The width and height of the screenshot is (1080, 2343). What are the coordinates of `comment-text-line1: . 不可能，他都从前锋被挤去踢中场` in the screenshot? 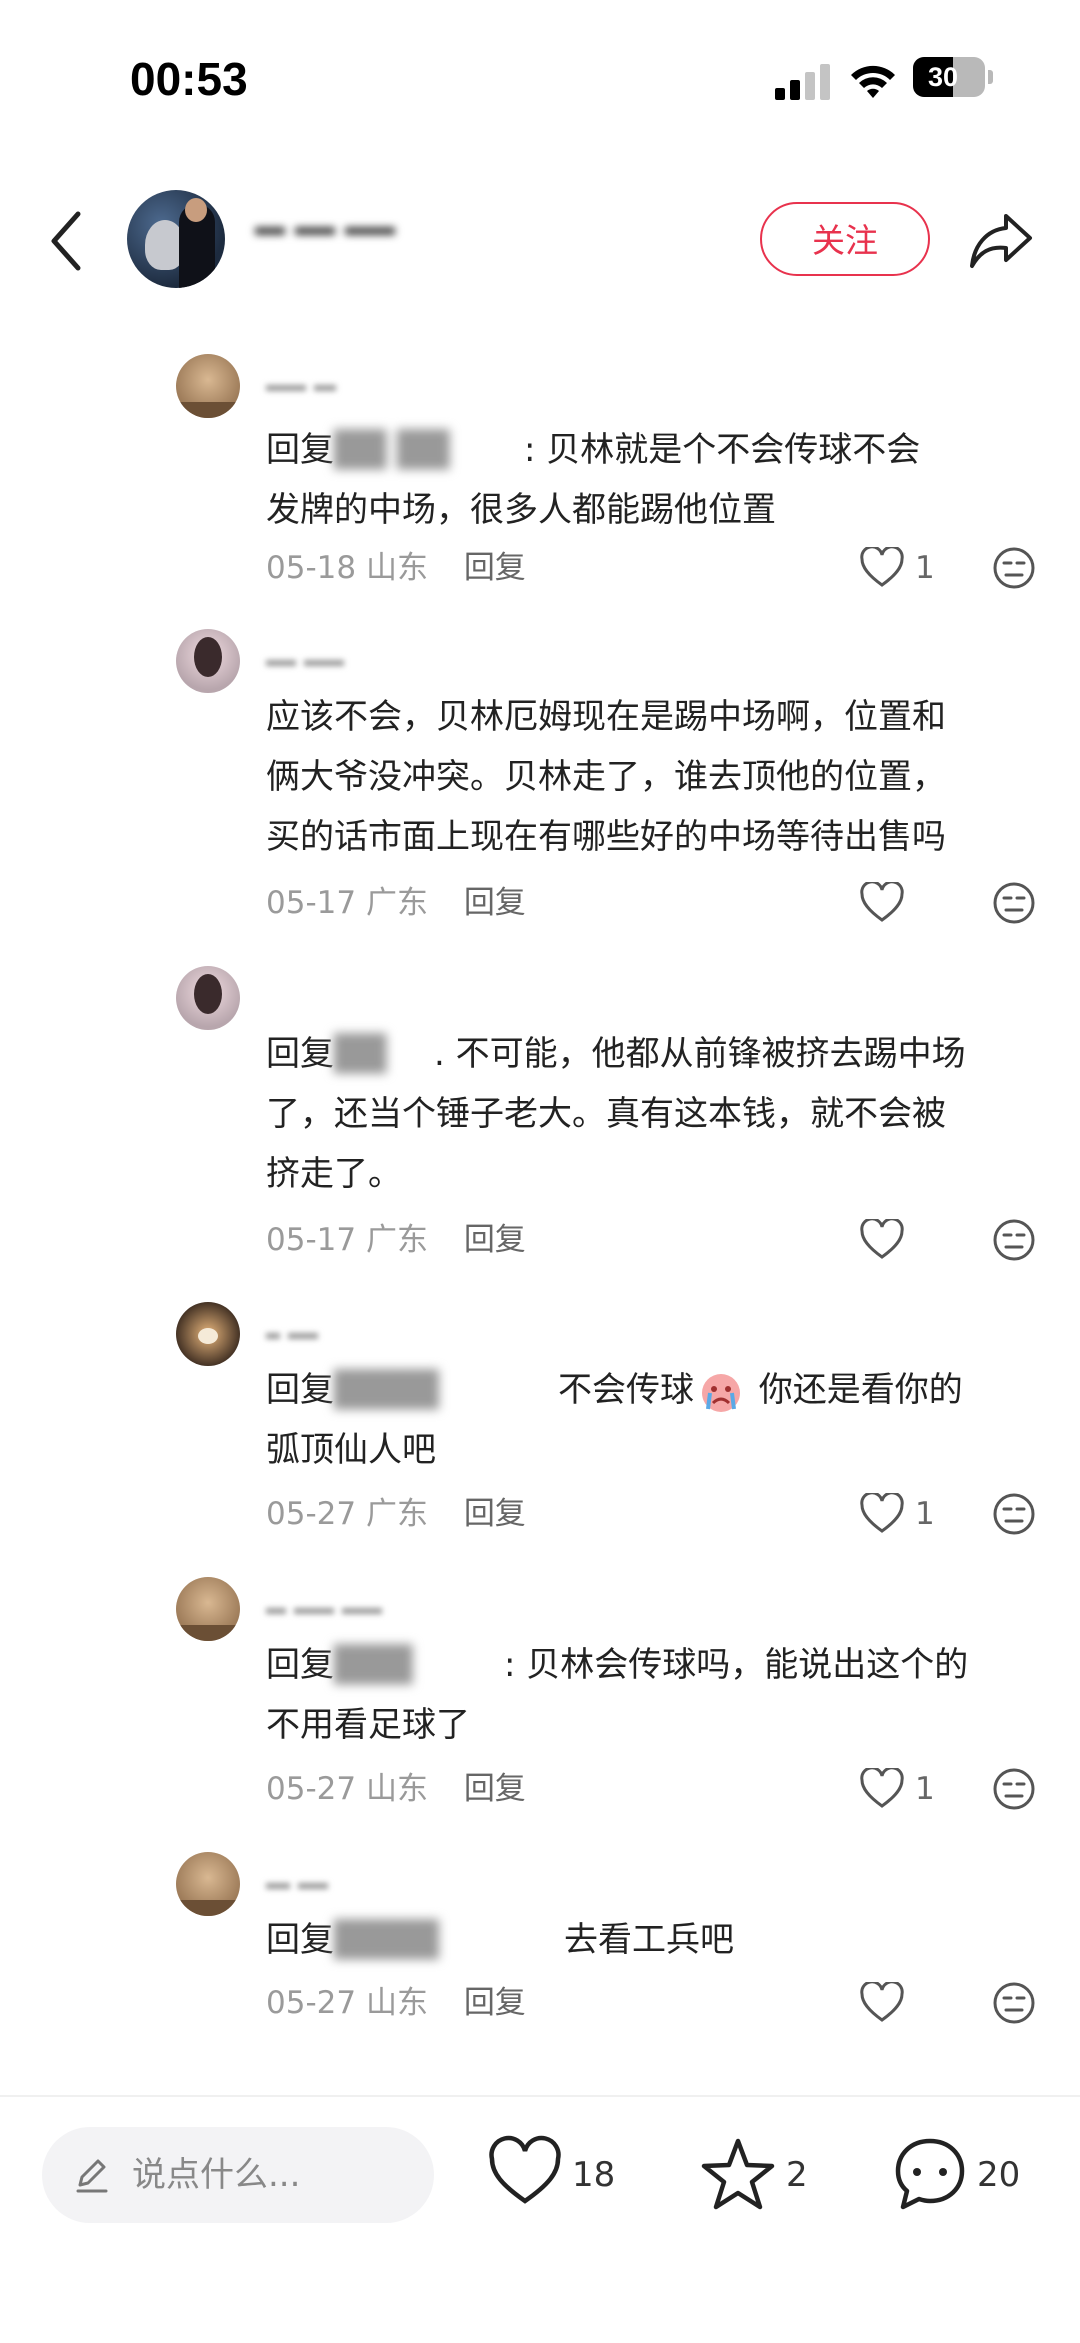 It's located at (700, 1054).